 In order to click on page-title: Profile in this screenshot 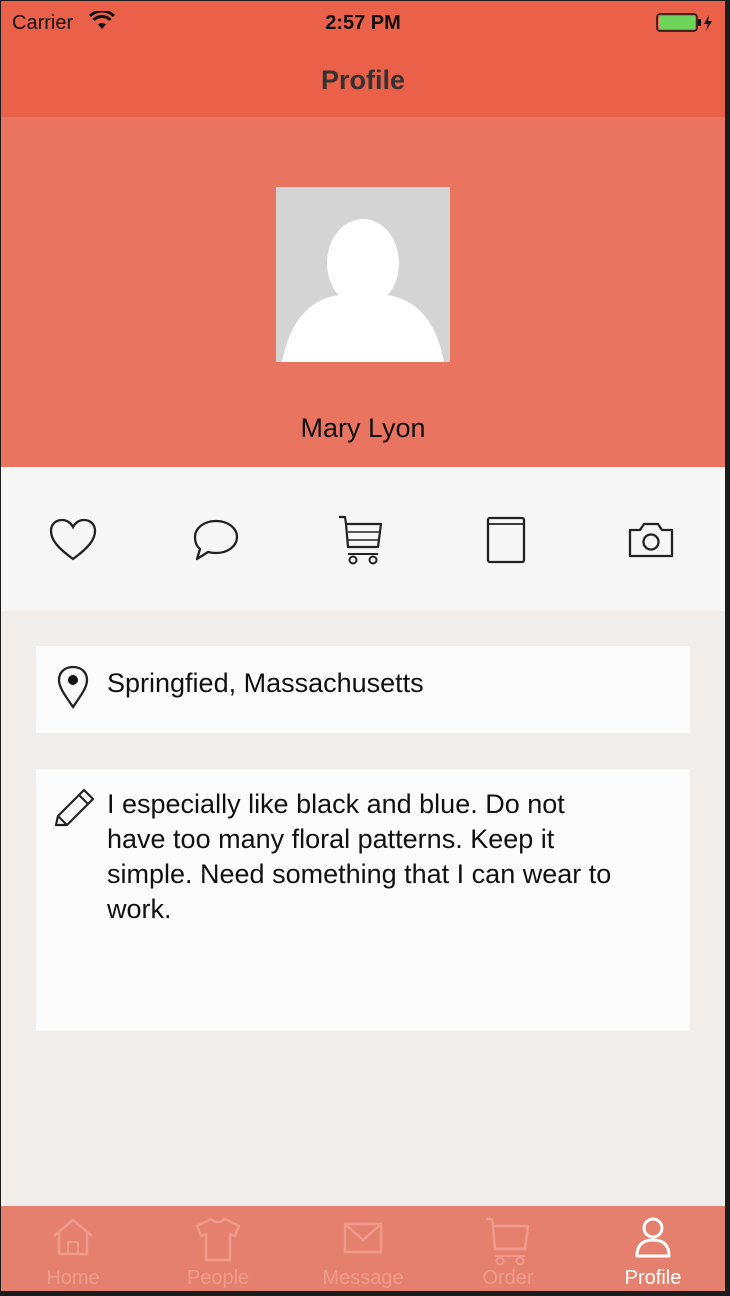, I will do `click(363, 80)`.